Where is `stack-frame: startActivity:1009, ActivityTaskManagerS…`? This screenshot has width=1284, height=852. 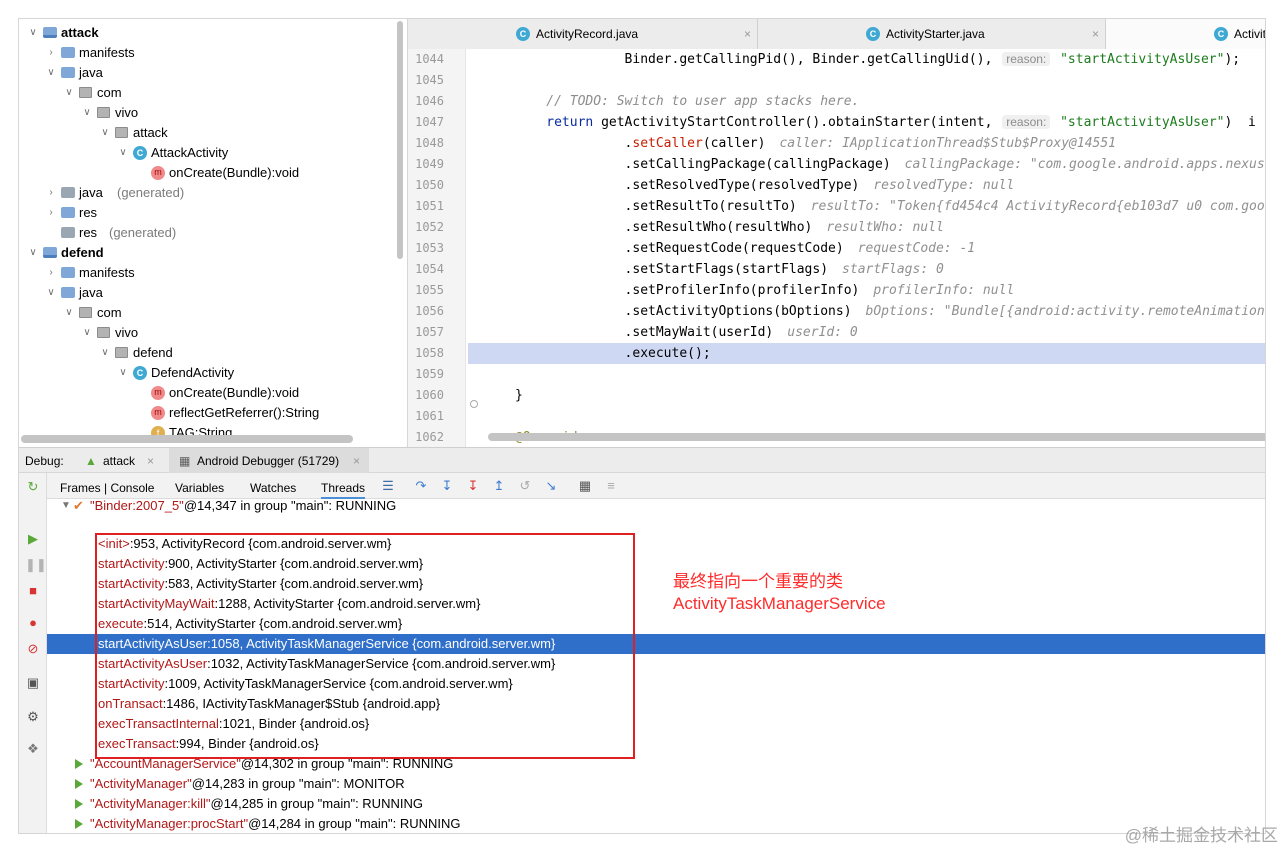 stack-frame: startActivity:1009, ActivityTaskManagerS… is located at coordinates (656, 684).